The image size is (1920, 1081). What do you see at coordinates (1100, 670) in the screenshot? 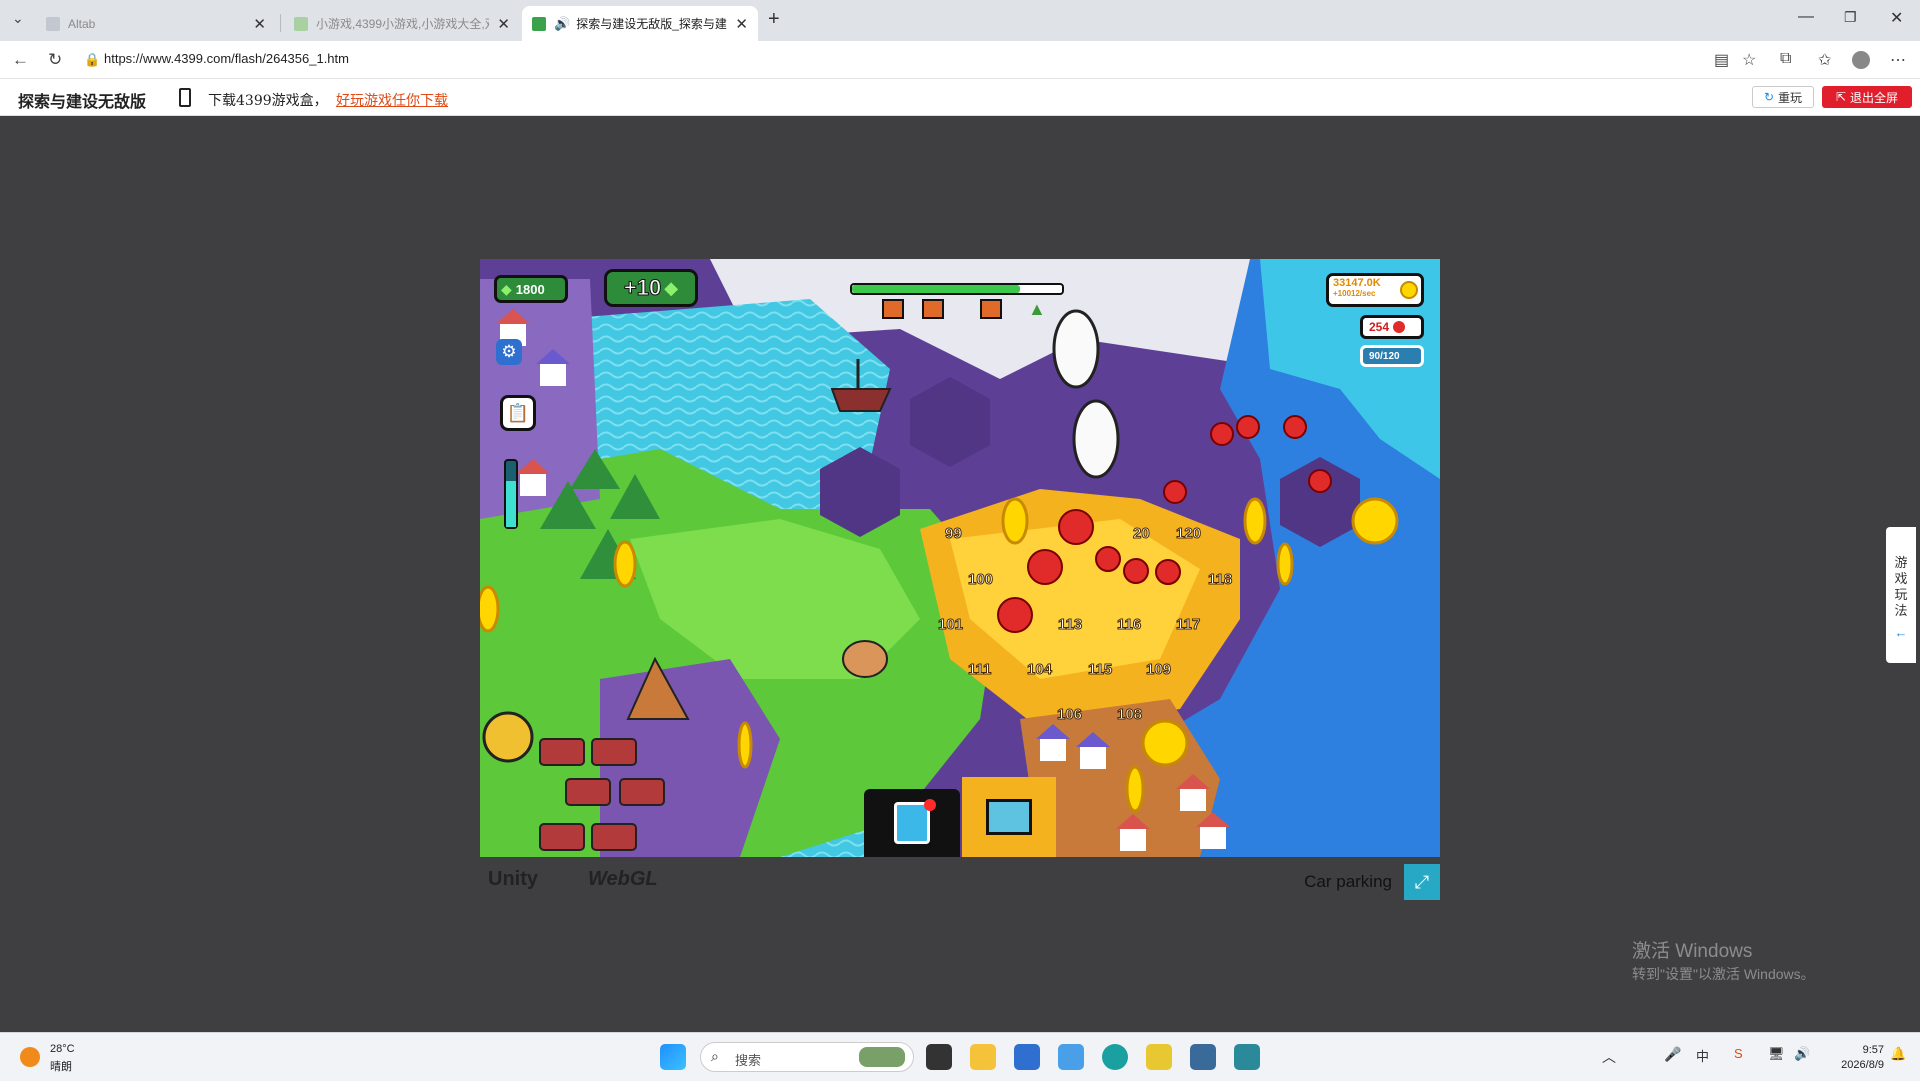
I see `plot-label: 115` at bounding box center [1100, 670].